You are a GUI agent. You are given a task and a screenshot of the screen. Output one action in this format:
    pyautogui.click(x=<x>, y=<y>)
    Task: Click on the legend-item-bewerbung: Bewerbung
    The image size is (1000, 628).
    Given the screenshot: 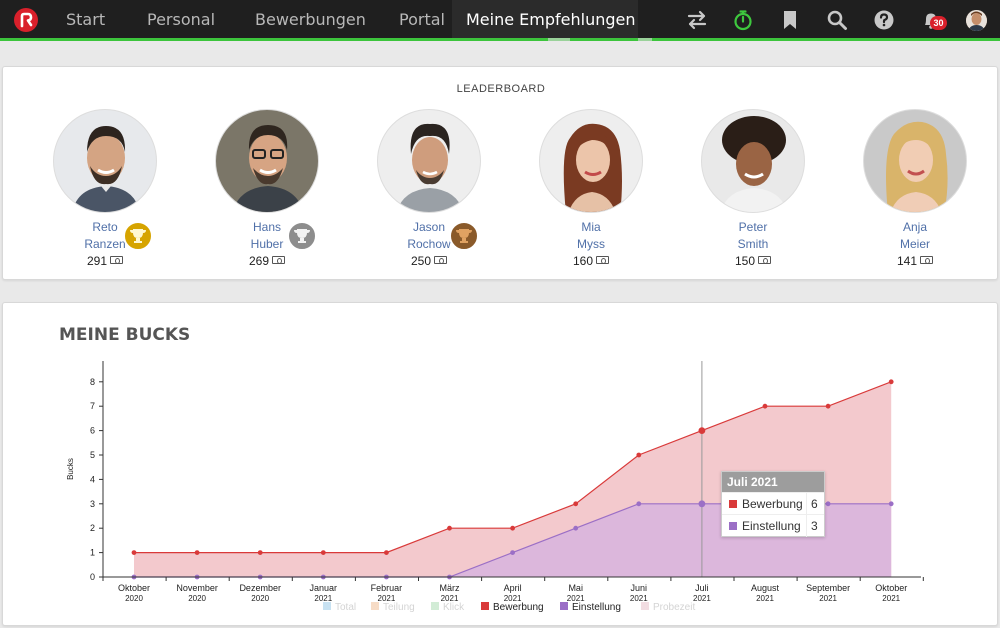 What is the action you would take?
    pyautogui.click(x=518, y=607)
    